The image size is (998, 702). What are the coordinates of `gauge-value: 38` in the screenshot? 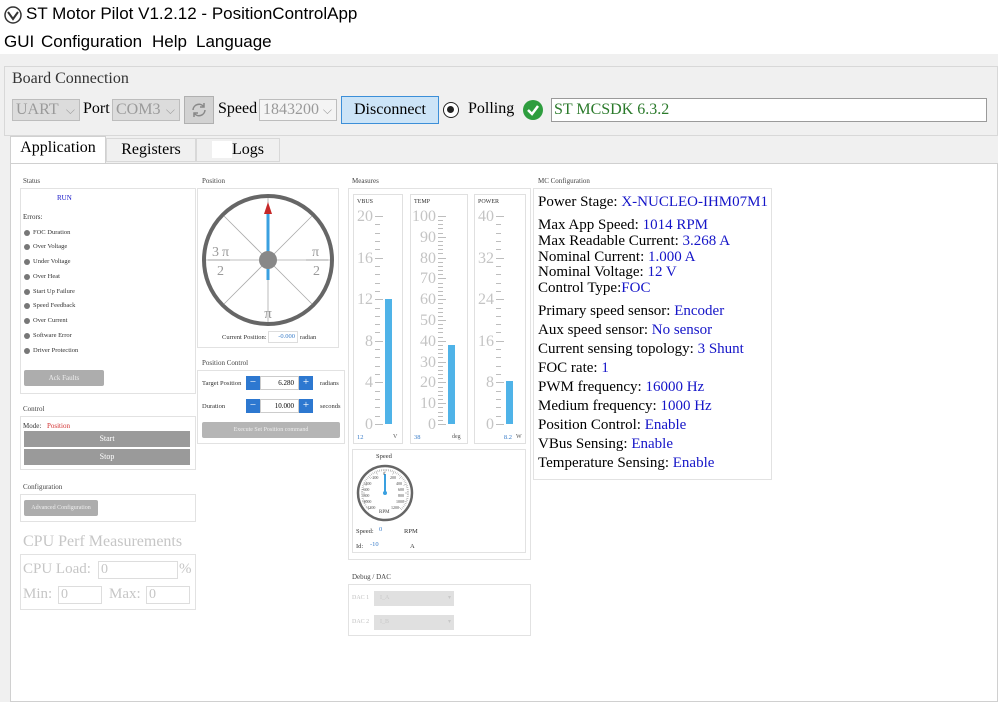 It's located at (417, 437).